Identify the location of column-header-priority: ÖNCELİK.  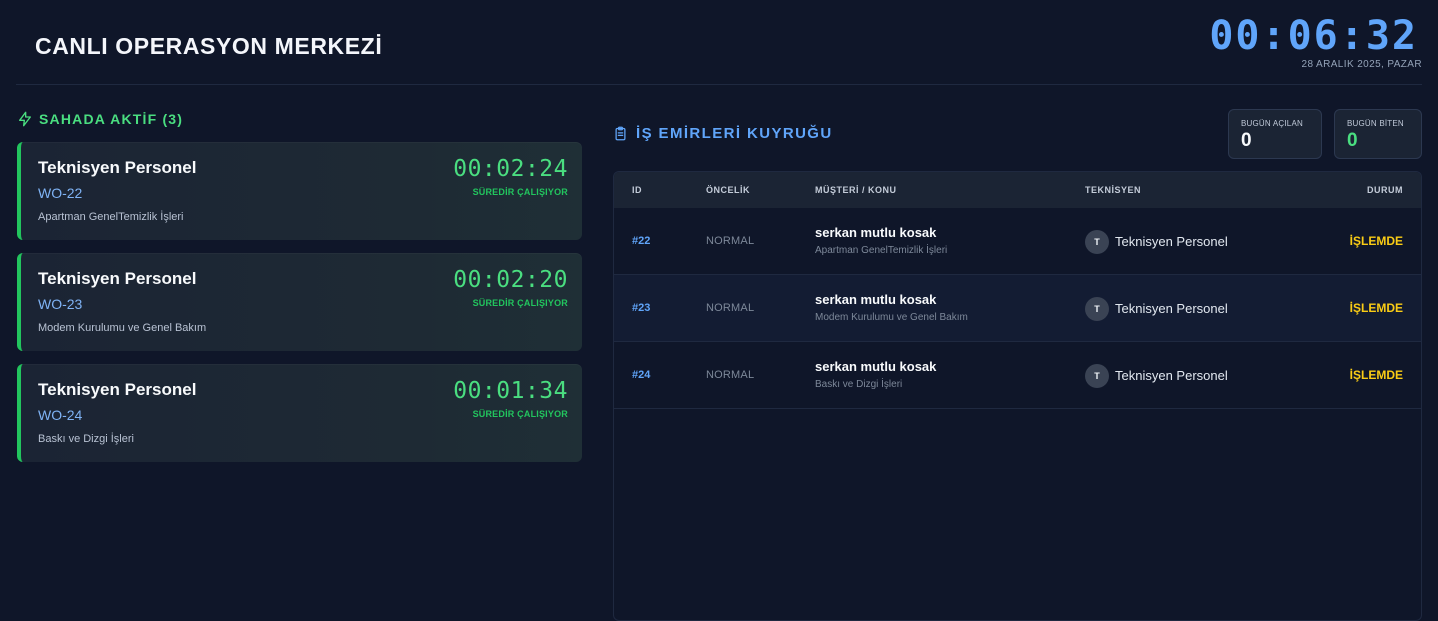
(728, 190).